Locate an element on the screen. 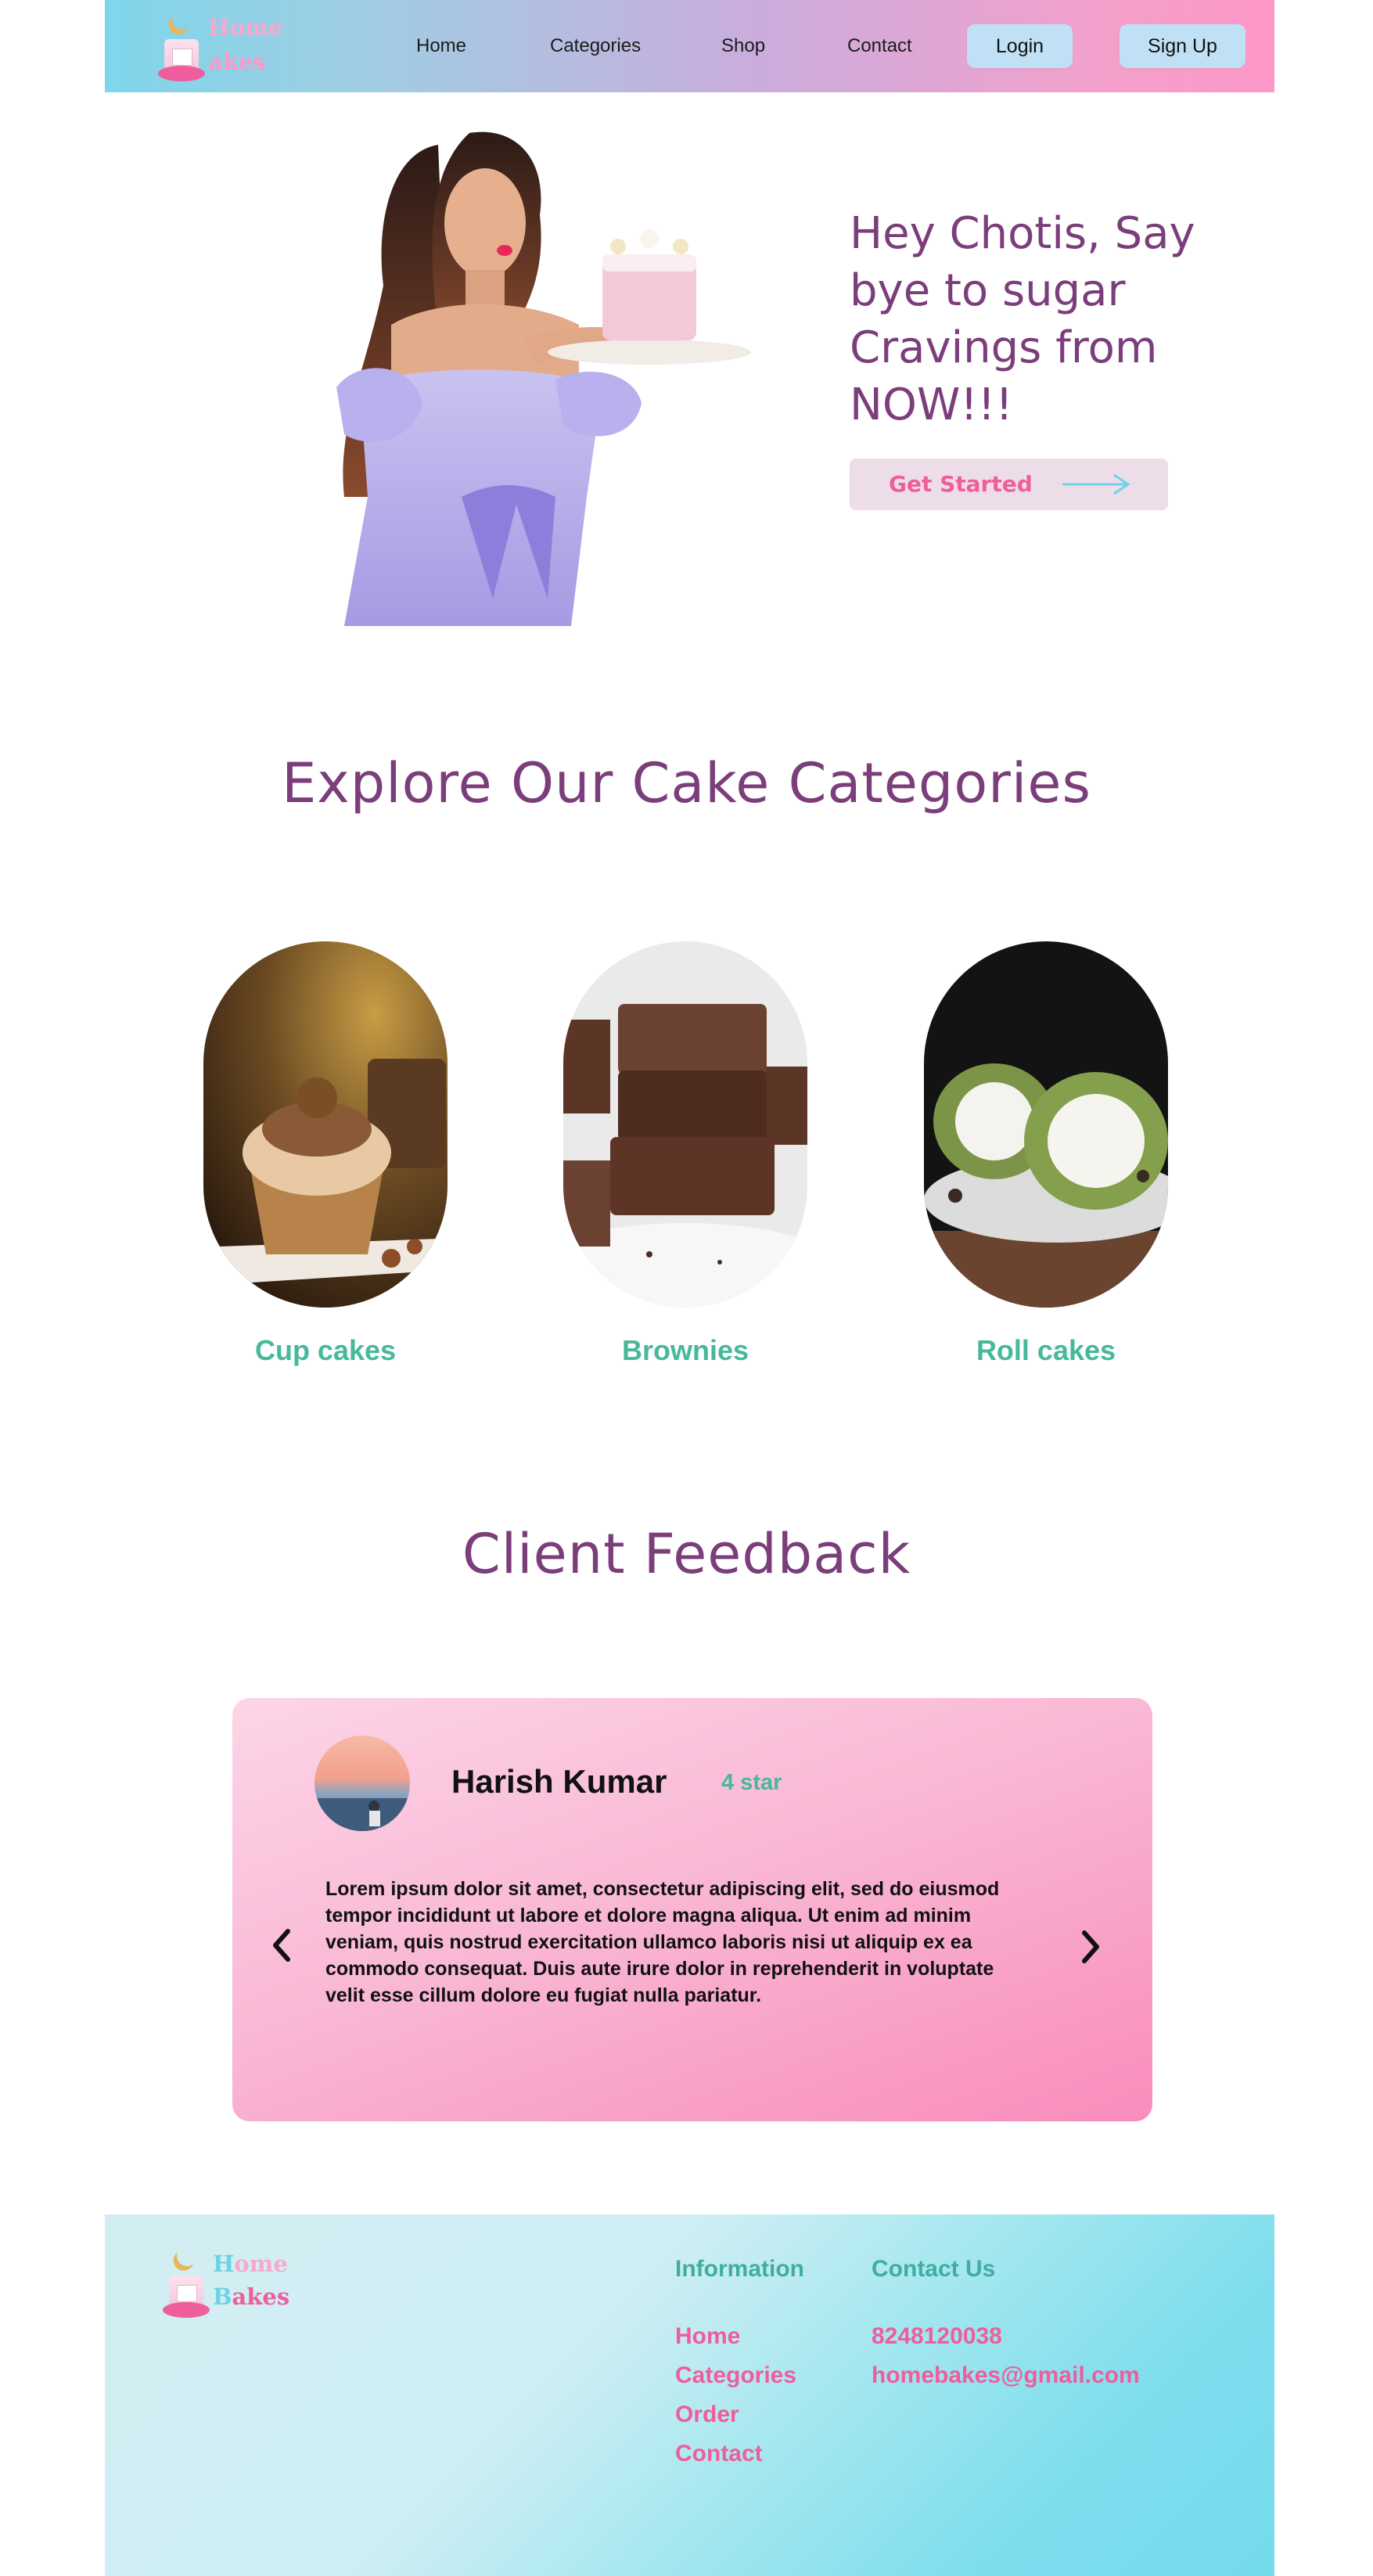  brownies-photo is located at coordinates (685, 1124).